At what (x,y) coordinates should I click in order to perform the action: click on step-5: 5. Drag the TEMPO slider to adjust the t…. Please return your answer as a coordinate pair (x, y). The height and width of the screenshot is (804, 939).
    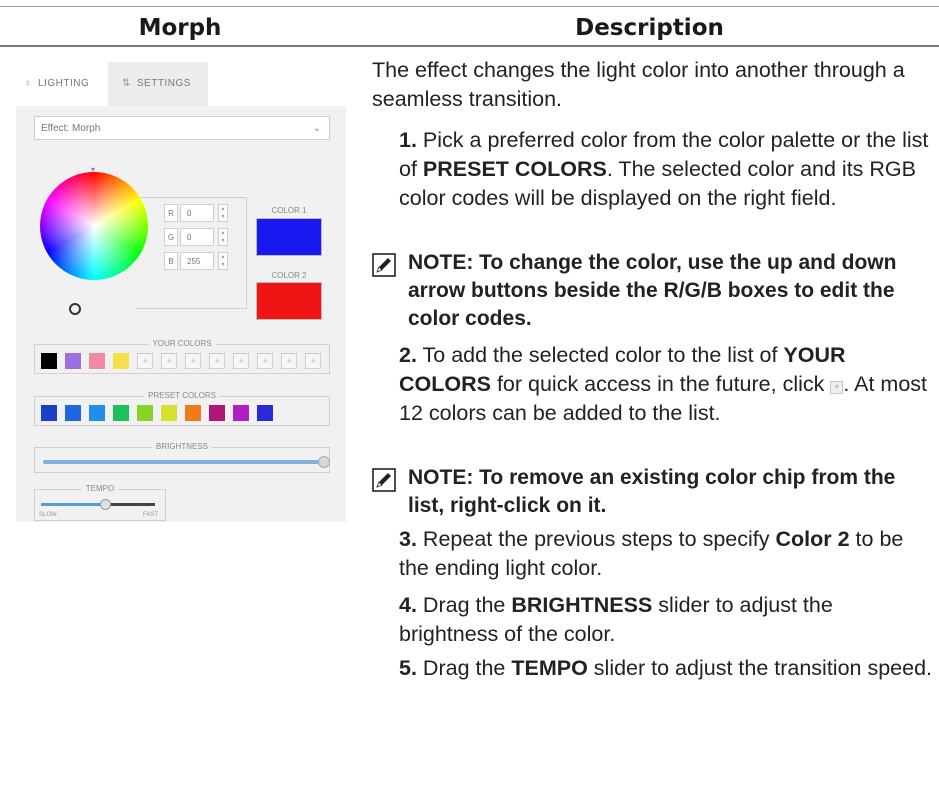
    Looking at the image, I should click on (667, 668).